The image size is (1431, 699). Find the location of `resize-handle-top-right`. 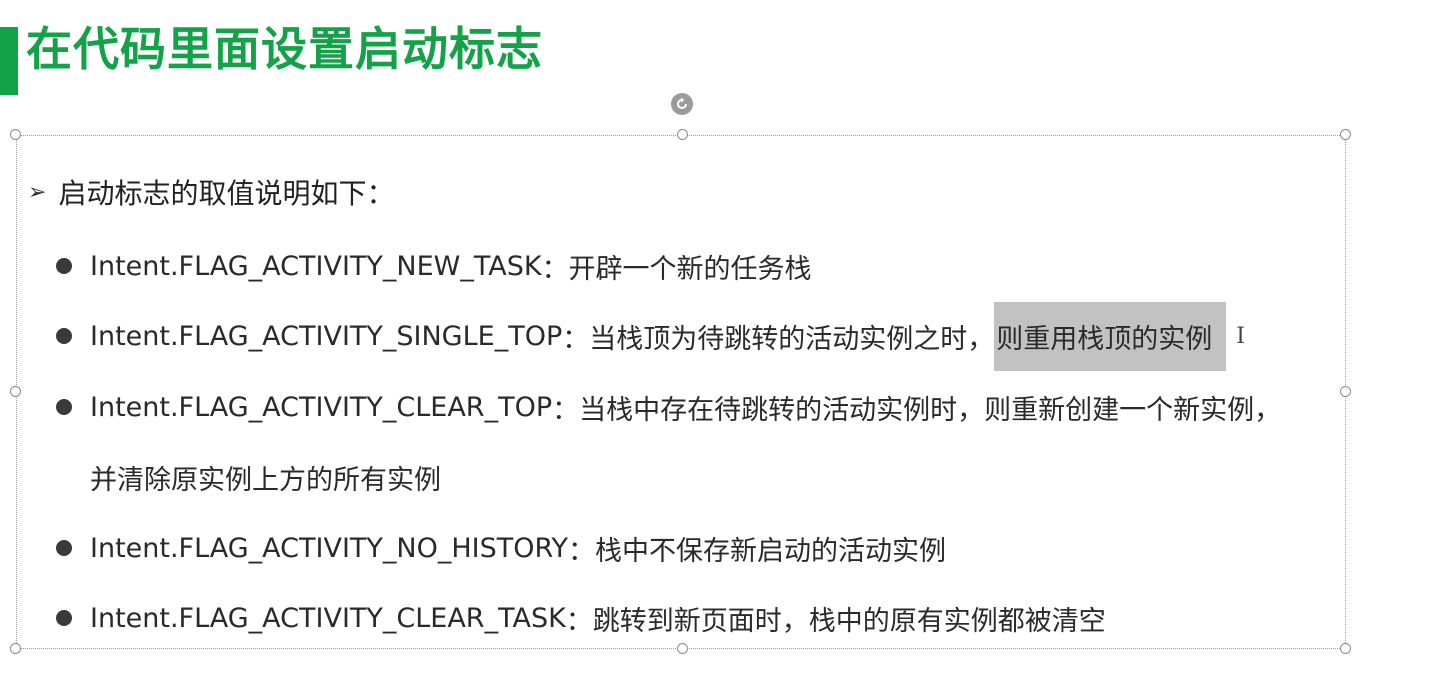

resize-handle-top-right is located at coordinates (1345, 134).